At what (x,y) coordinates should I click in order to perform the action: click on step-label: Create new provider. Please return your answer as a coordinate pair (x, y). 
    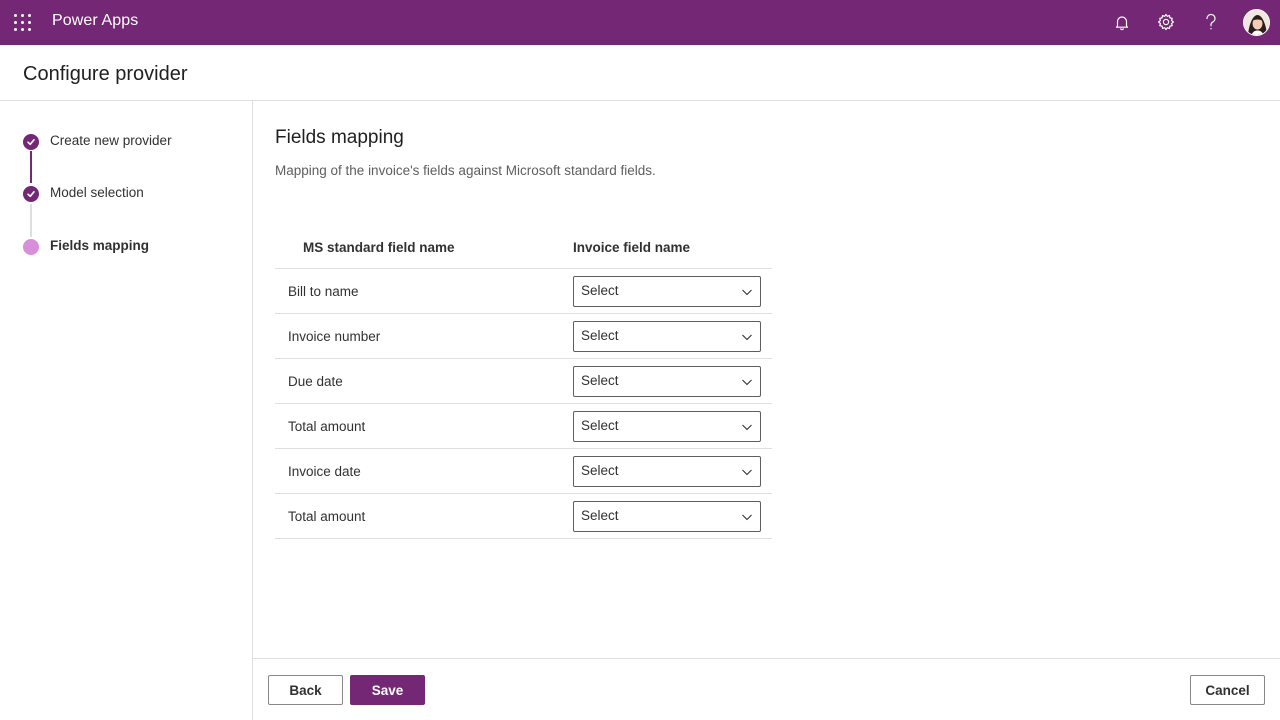
    Looking at the image, I should click on (111, 140).